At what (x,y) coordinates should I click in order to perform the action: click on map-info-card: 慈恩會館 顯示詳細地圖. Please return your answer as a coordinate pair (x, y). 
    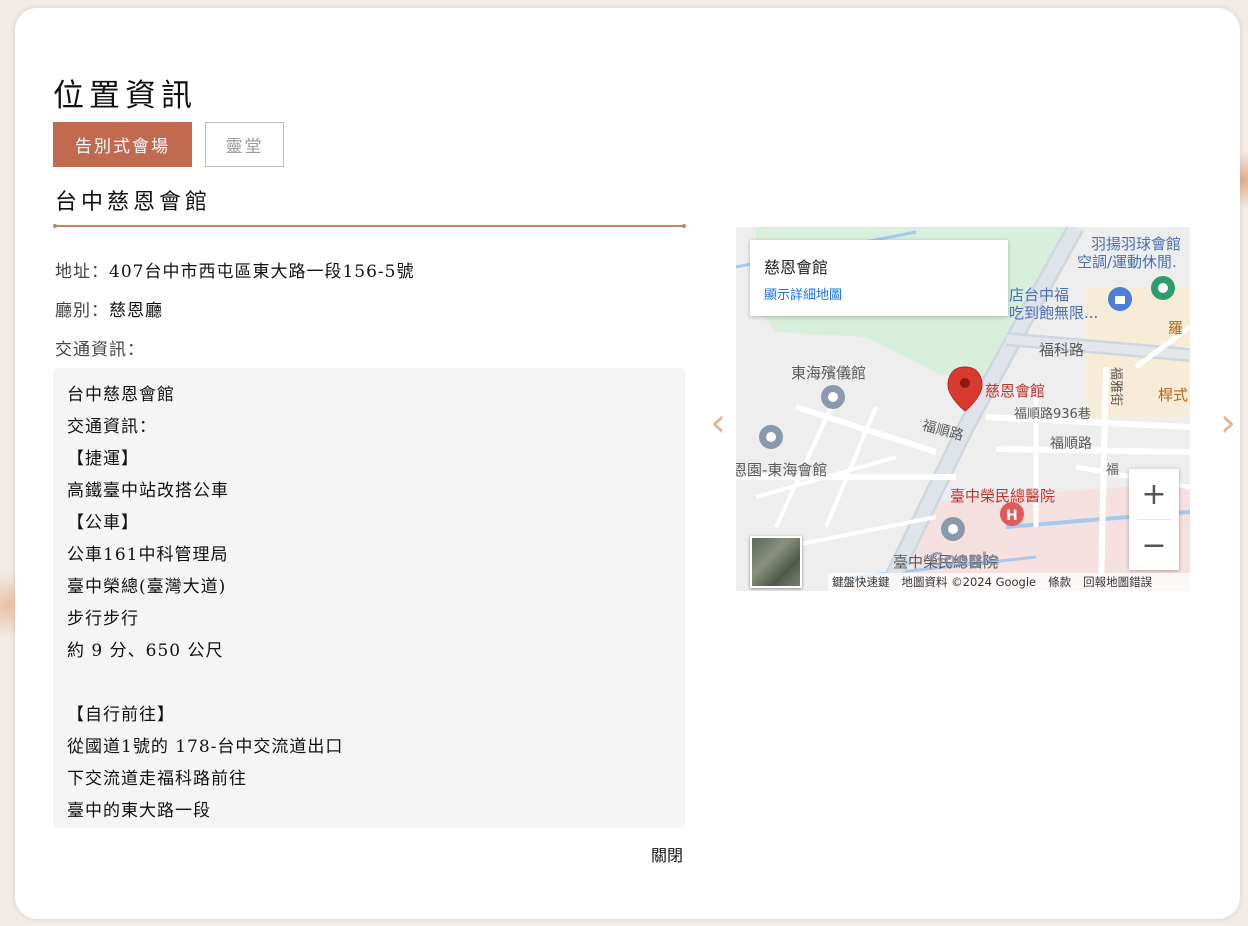
    Looking at the image, I should click on (879, 278).